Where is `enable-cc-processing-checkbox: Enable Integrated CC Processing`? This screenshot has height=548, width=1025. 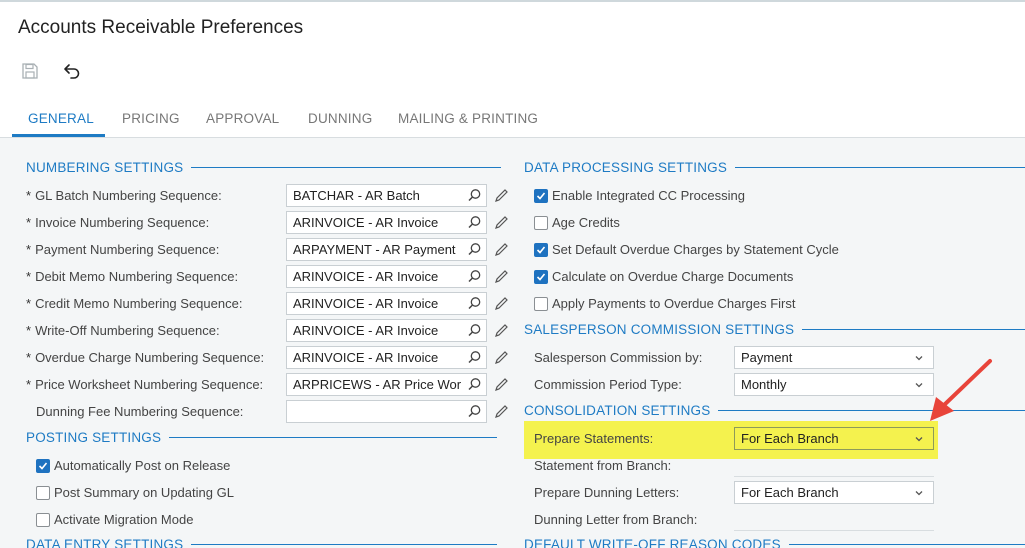
enable-cc-processing-checkbox: Enable Integrated CC Processing is located at coordinates (639, 195).